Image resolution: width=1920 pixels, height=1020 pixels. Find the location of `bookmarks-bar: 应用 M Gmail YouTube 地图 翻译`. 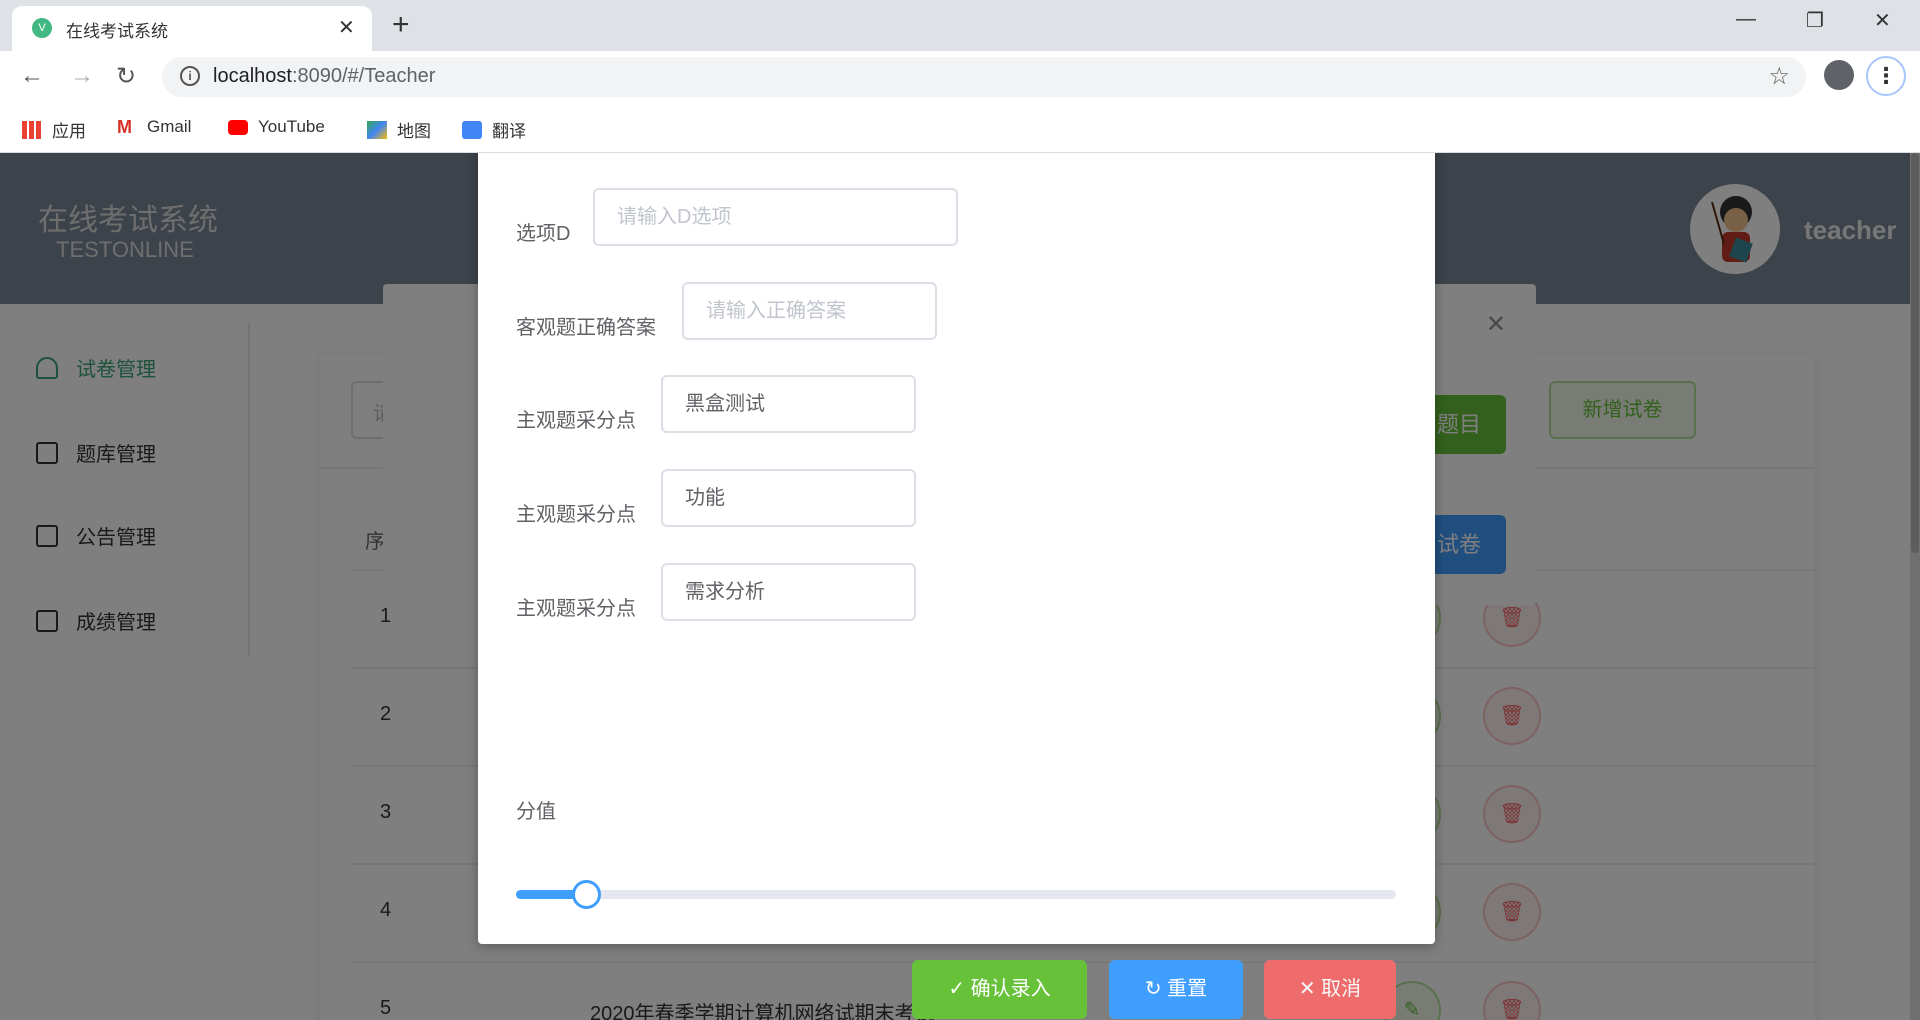

bookmarks-bar: 应用 M Gmail YouTube 地图 翻译 is located at coordinates (960, 128).